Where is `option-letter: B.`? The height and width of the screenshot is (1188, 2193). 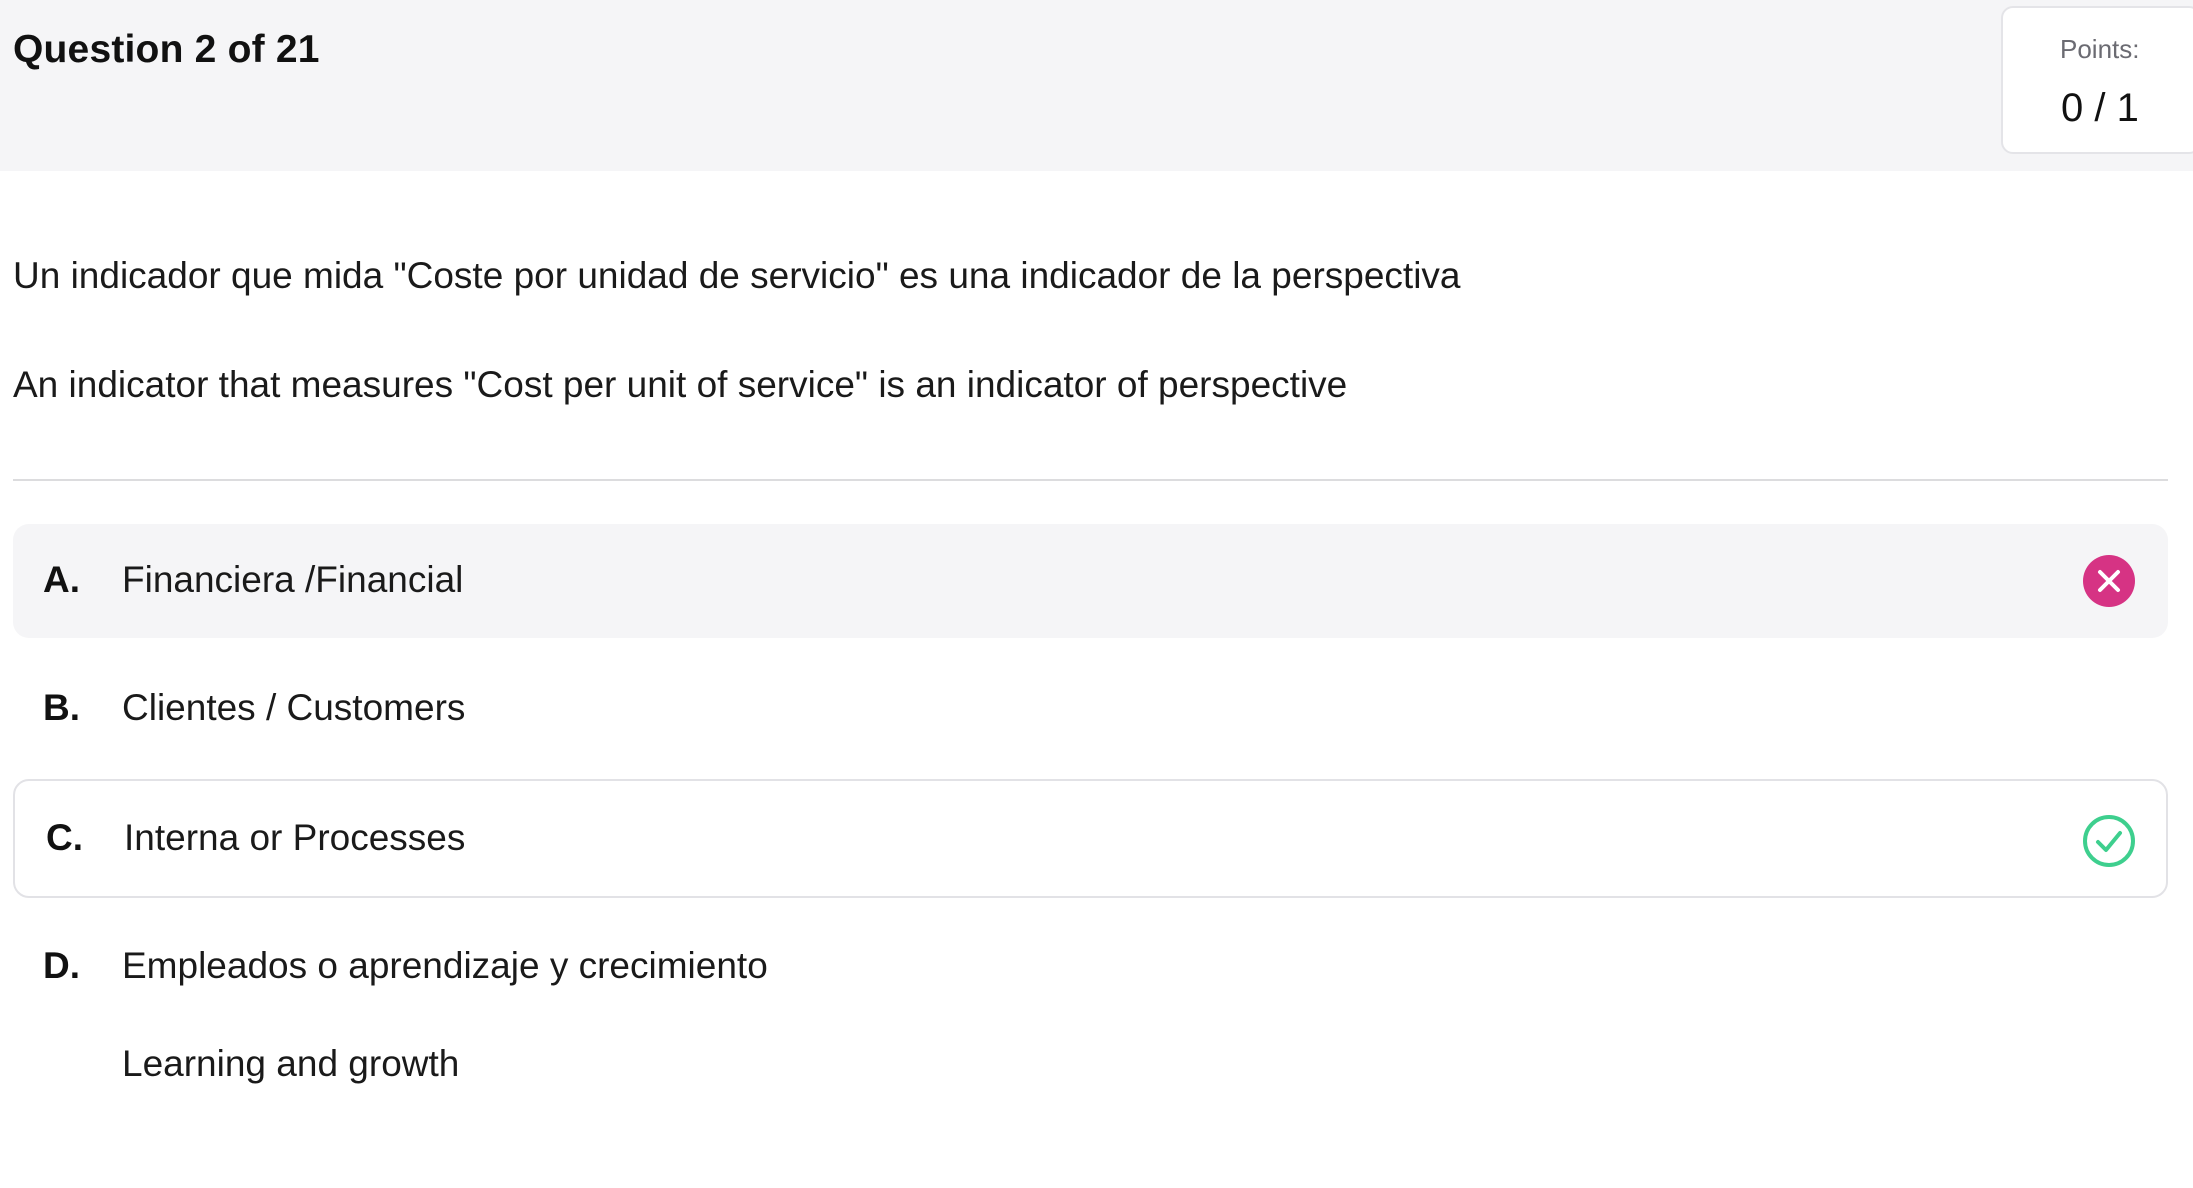 option-letter: B. is located at coordinates (61, 707).